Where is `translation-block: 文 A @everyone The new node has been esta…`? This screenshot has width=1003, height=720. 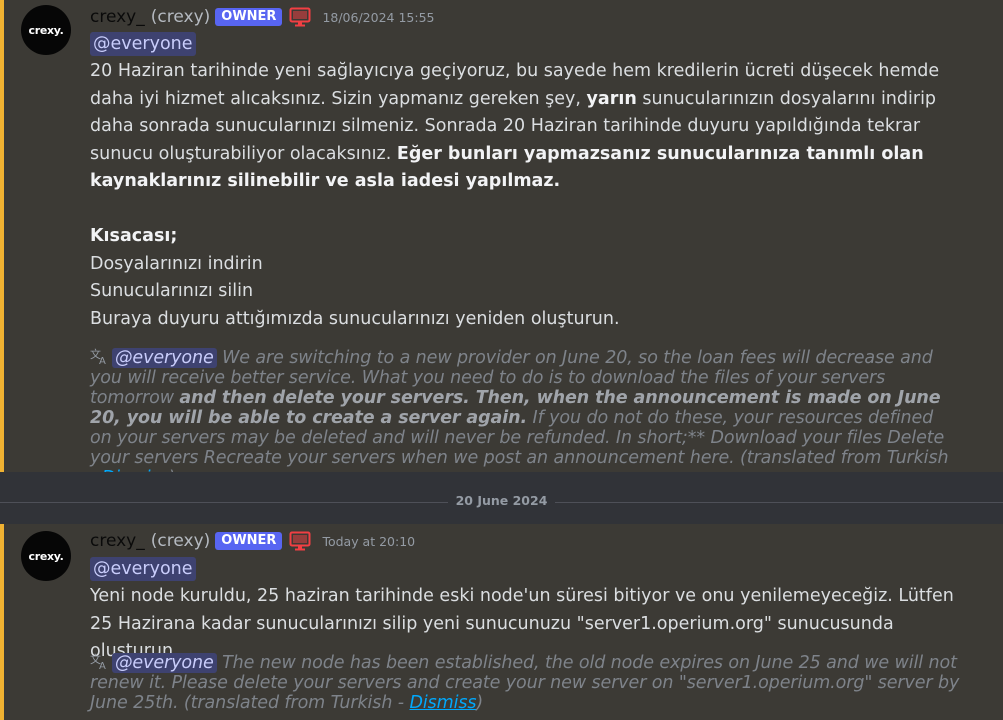 translation-block: 文 A @everyone The new node has been esta… is located at coordinates (525, 682).